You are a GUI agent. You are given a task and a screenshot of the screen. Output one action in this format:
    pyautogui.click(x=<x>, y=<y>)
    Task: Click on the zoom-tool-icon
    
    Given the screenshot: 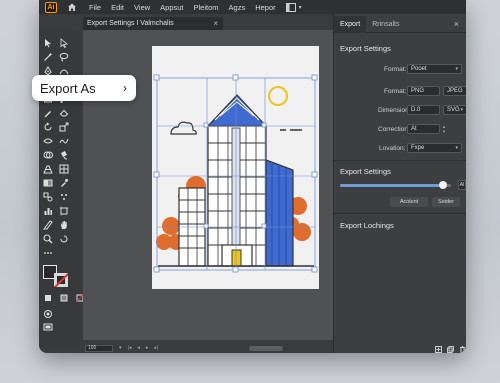 What is the action you would take?
    pyautogui.click(x=48, y=239)
    